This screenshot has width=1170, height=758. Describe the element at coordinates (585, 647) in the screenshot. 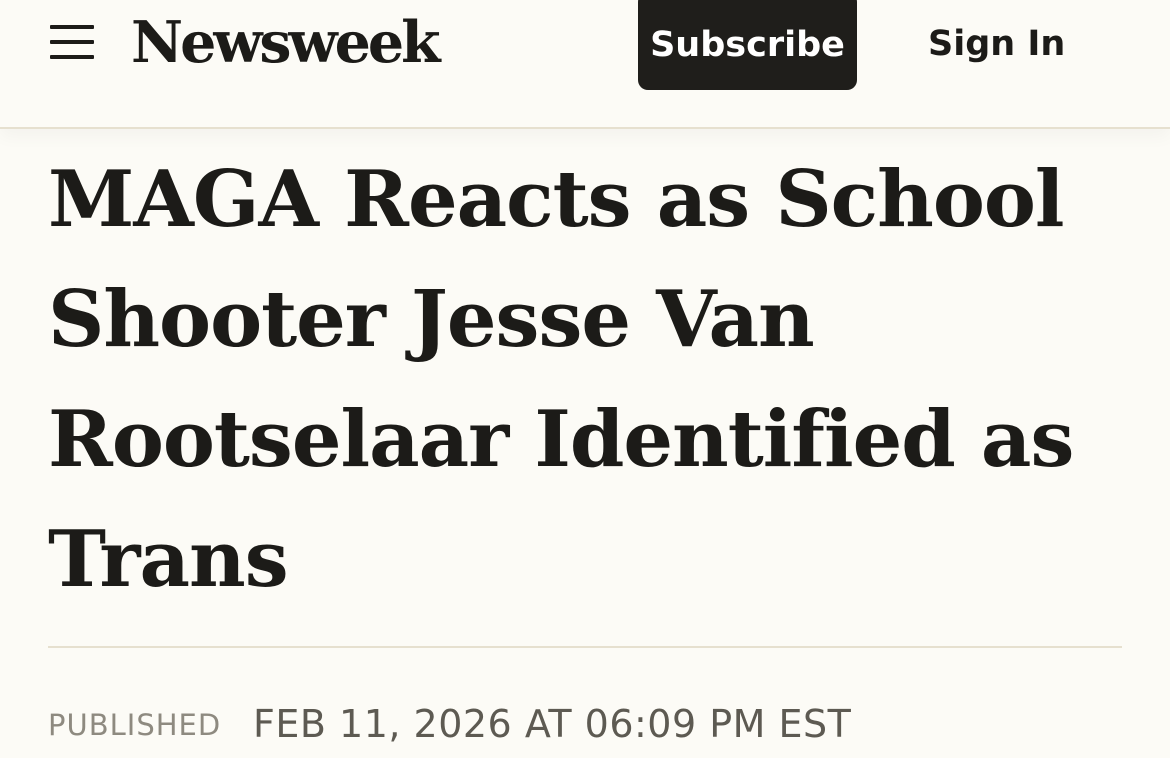

I see `headline-divider` at that location.